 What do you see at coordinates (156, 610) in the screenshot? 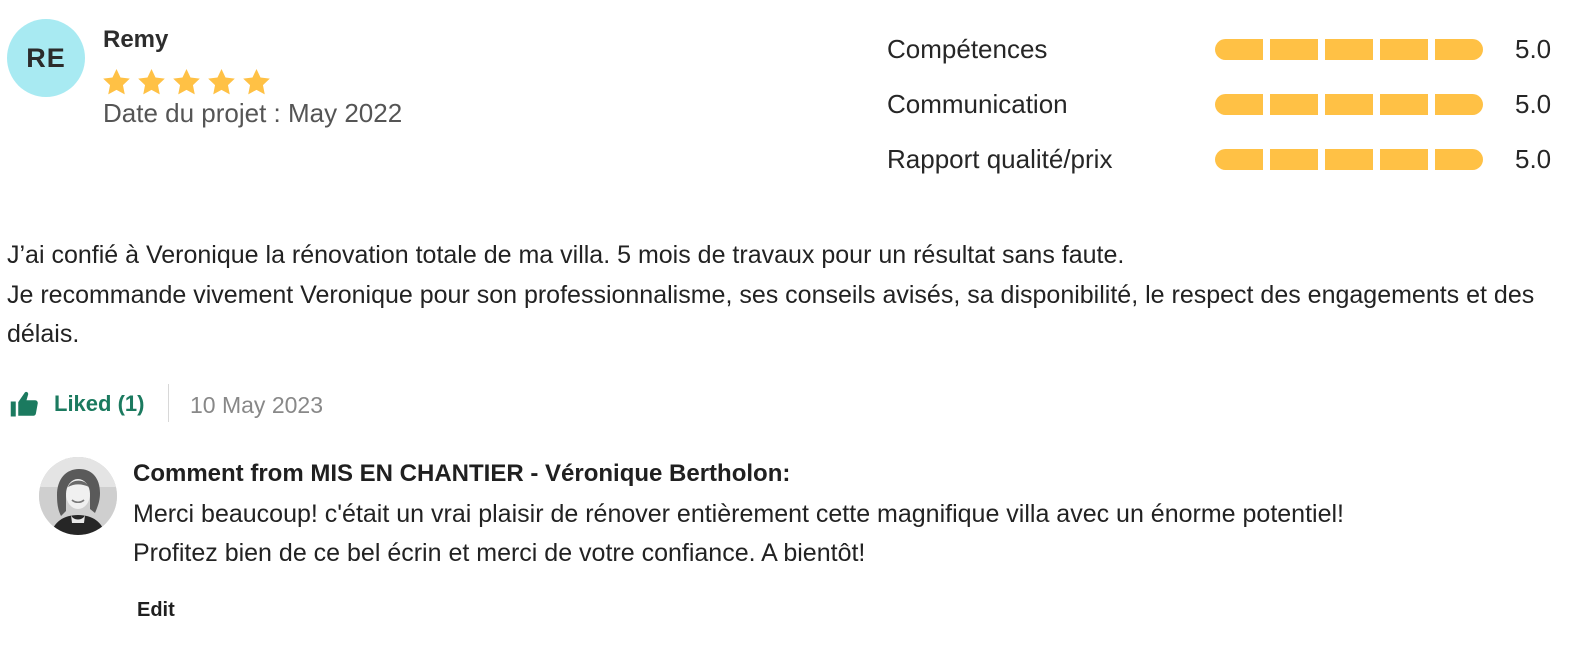
I see `edit-comment-button: Edit` at bounding box center [156, 610].